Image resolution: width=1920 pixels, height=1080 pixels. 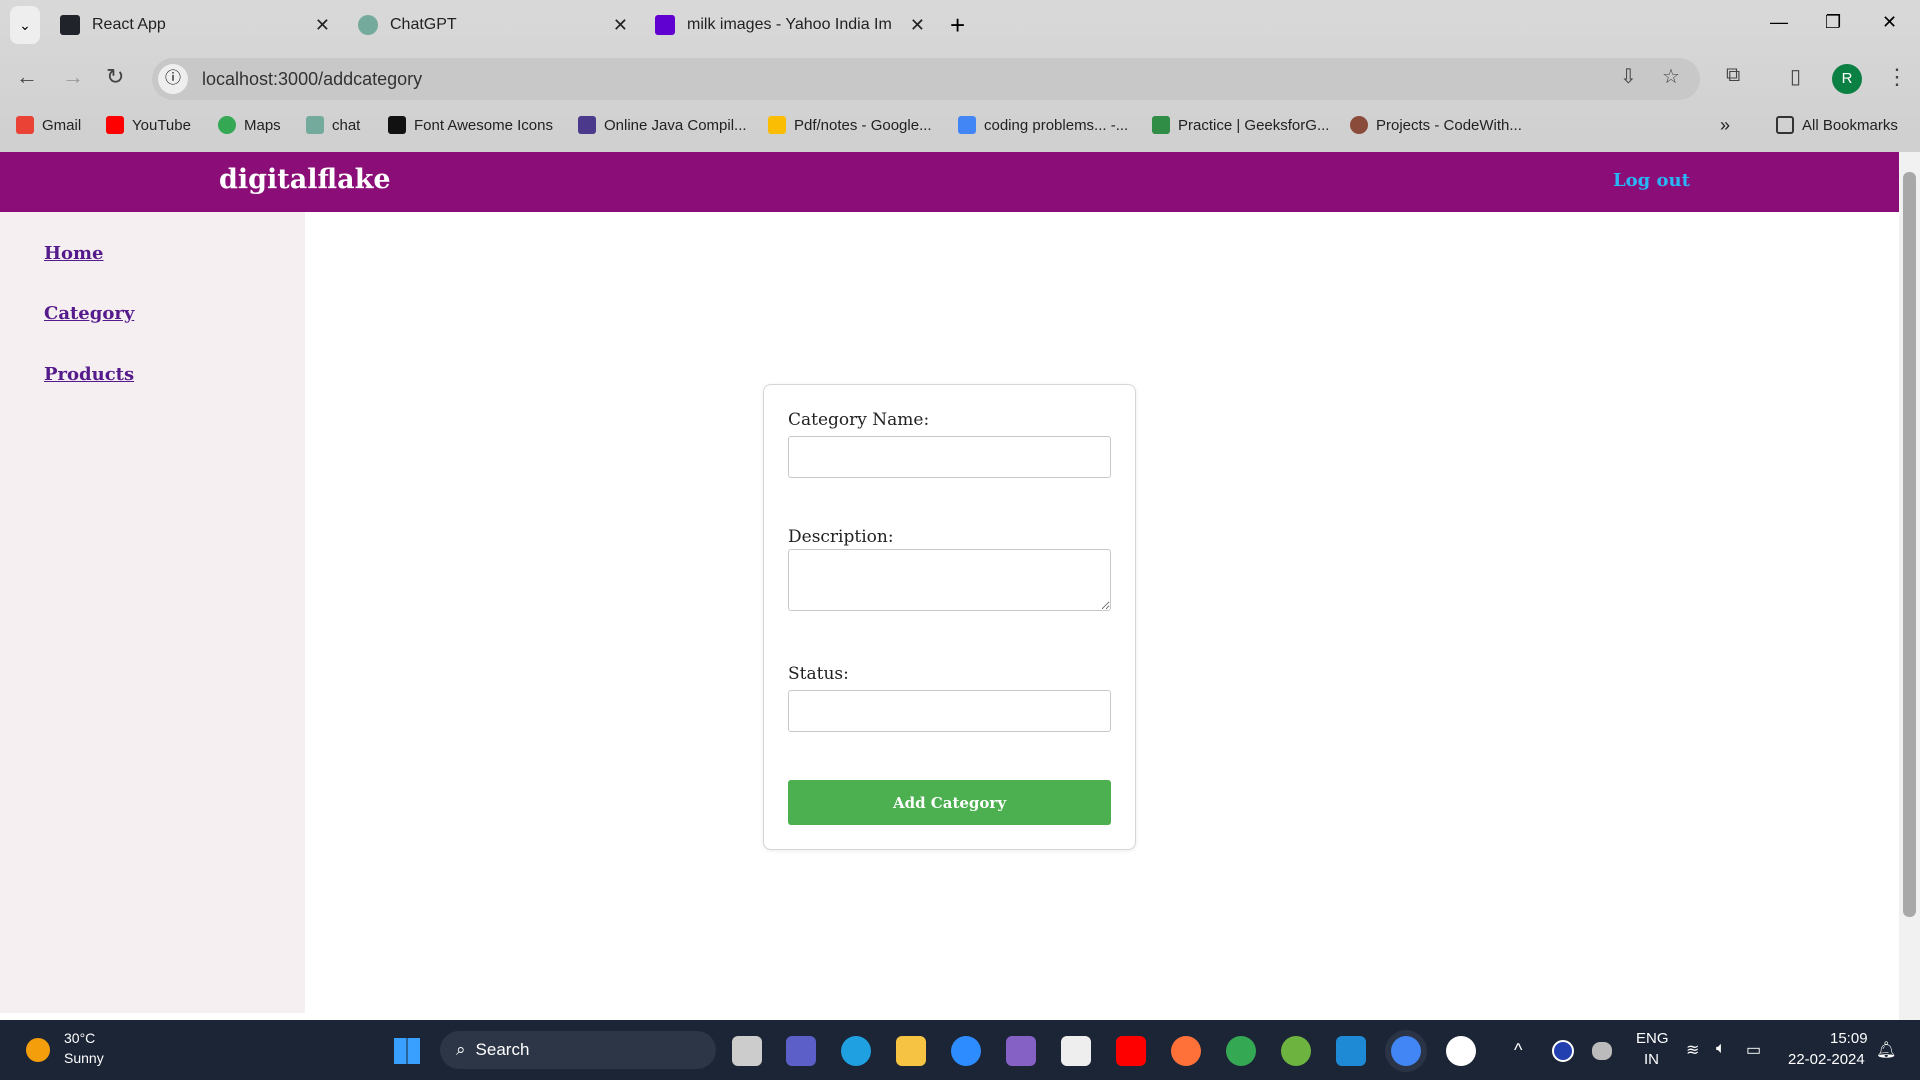 What do you see at coordinates (483, 125) in the screenshot?
I see `bookmark-label: Font Awesome Icons` at bounding box center [483, 125].